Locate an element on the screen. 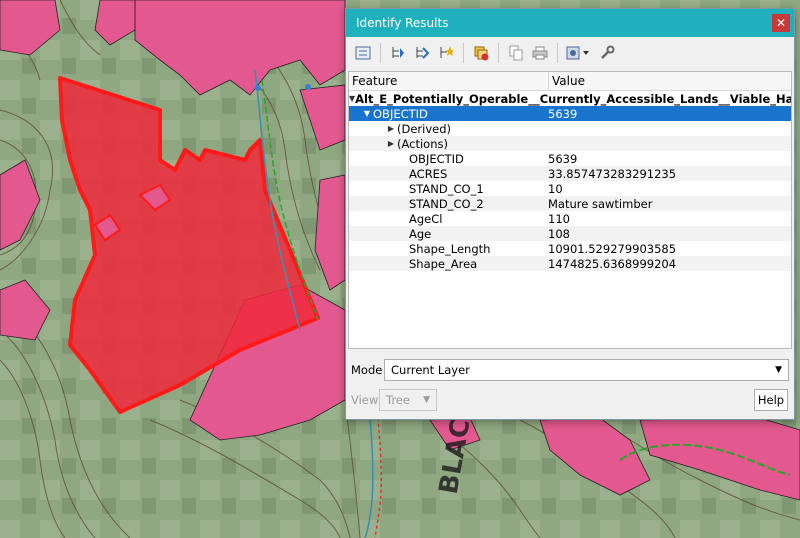 Image resolution: width=800 pixels, height=538 pixels. attribute-value: 110 is located at coordinates (559, 218).